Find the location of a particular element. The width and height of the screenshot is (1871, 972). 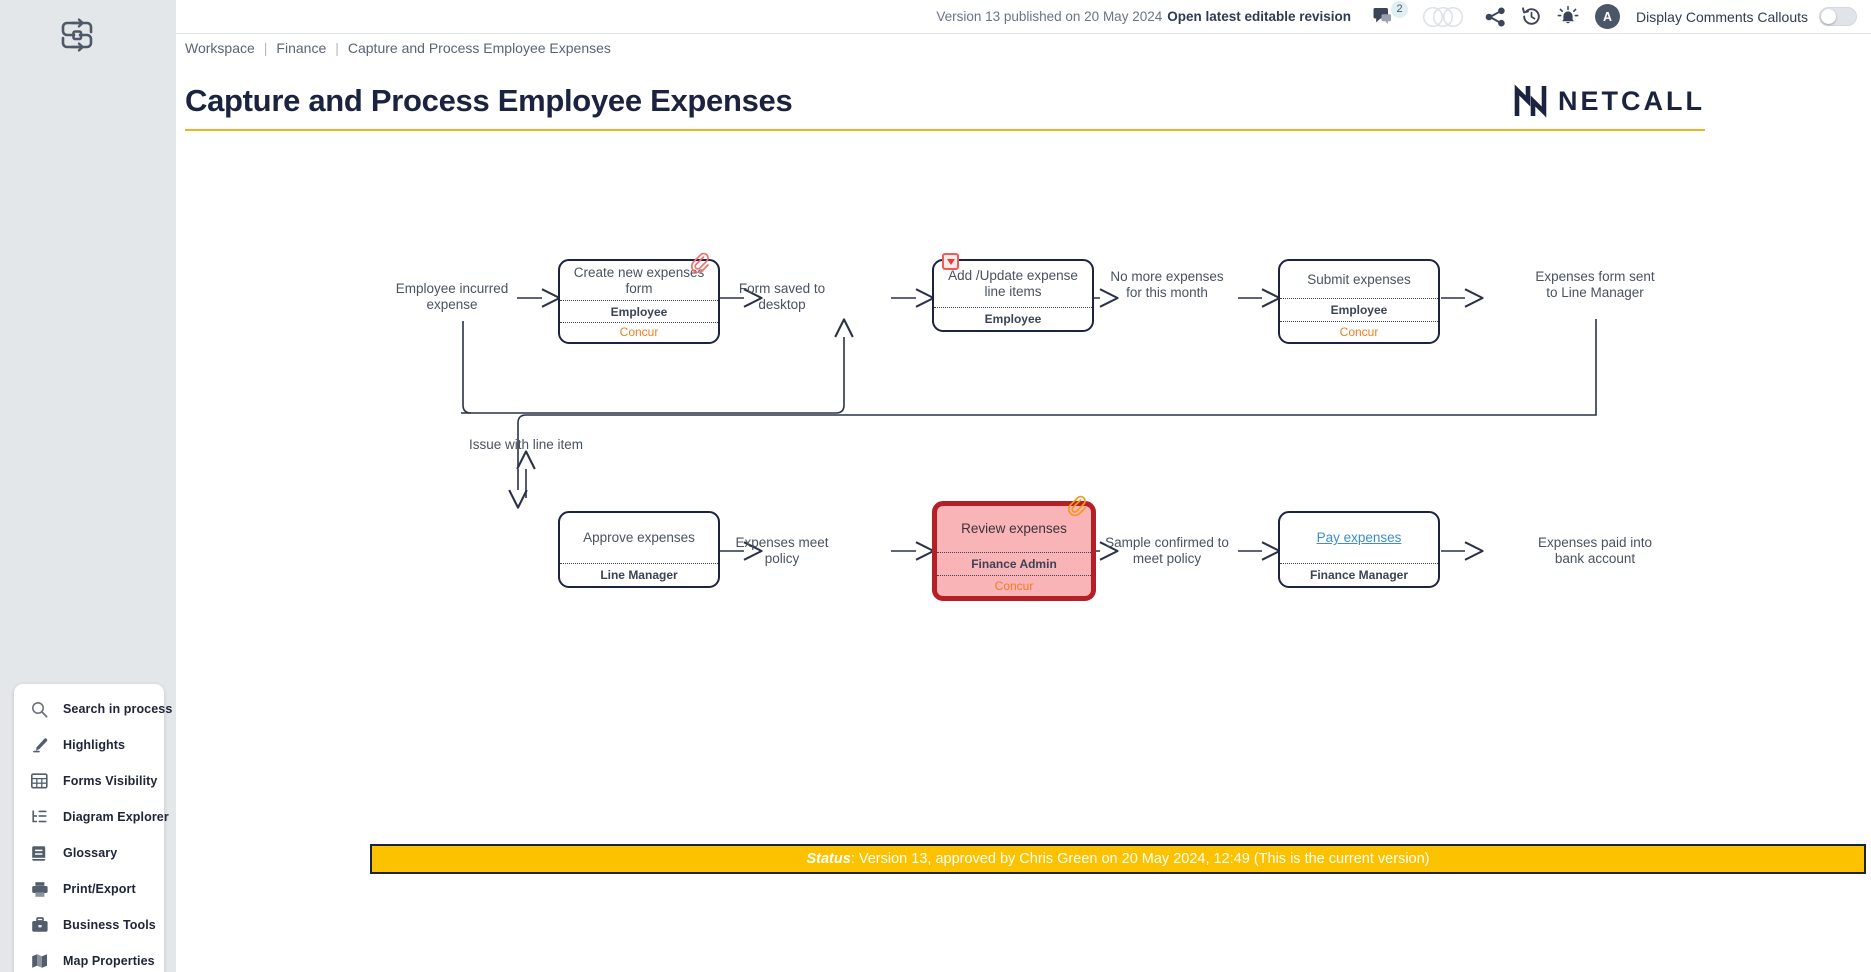

node-add-update-expense-line-items: Add /Update expense line items Employee is located at coordinates (1013, 292).